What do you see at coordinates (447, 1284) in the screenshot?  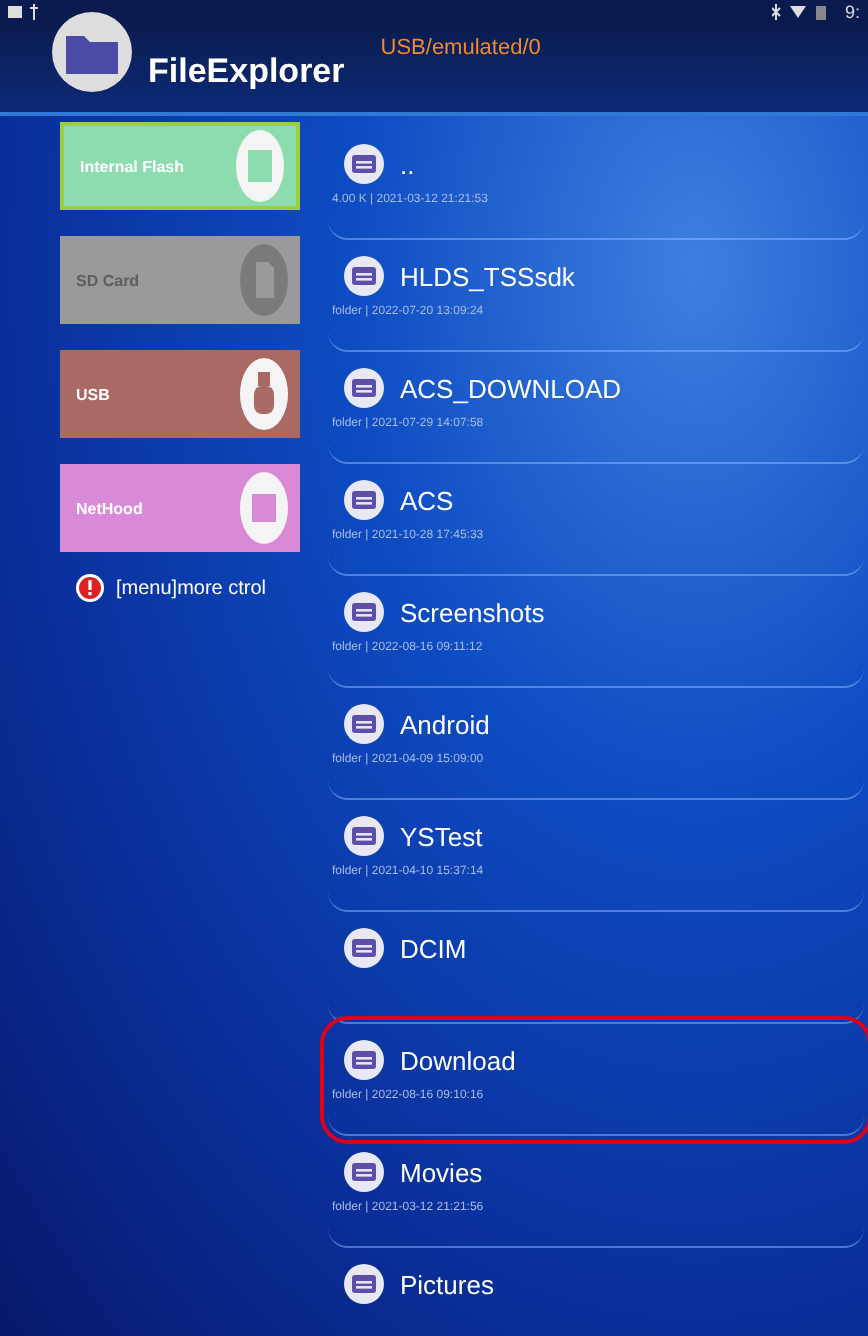 I see `file-name: Pictures` at bounding box center [447, 1284].